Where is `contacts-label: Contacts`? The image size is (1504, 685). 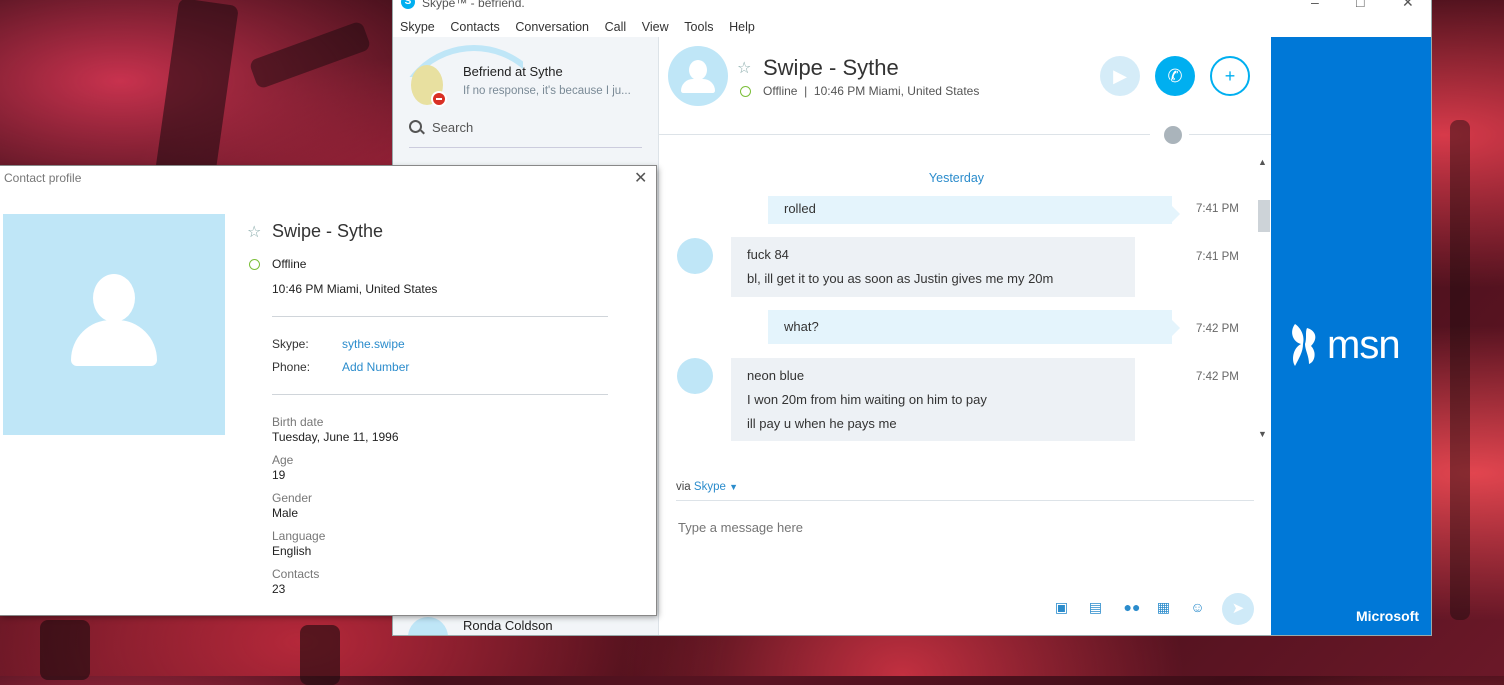 contacts-label: Contacts is located at coordinates (296, 574).